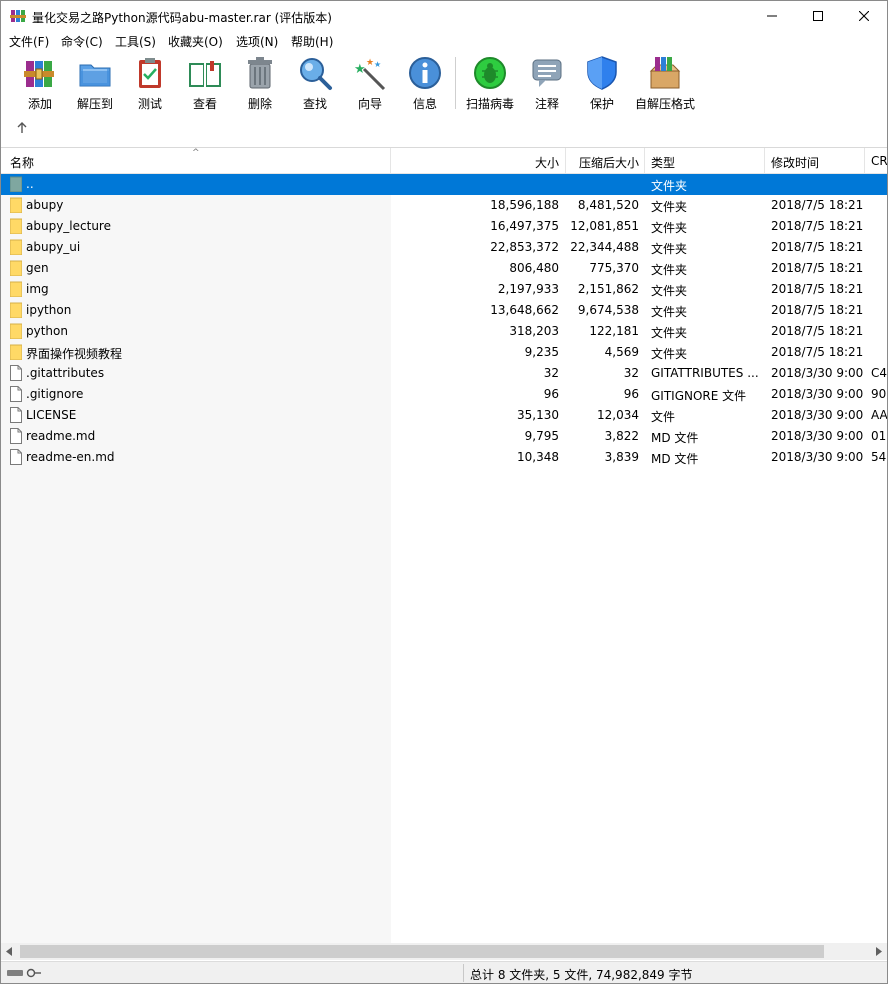 This screenshot has width=888, height=984. What do you see at coordinates (608, 289) in the screenshot?
I see `cell-packed: 2,151,862` at bounding box center [608, 289].